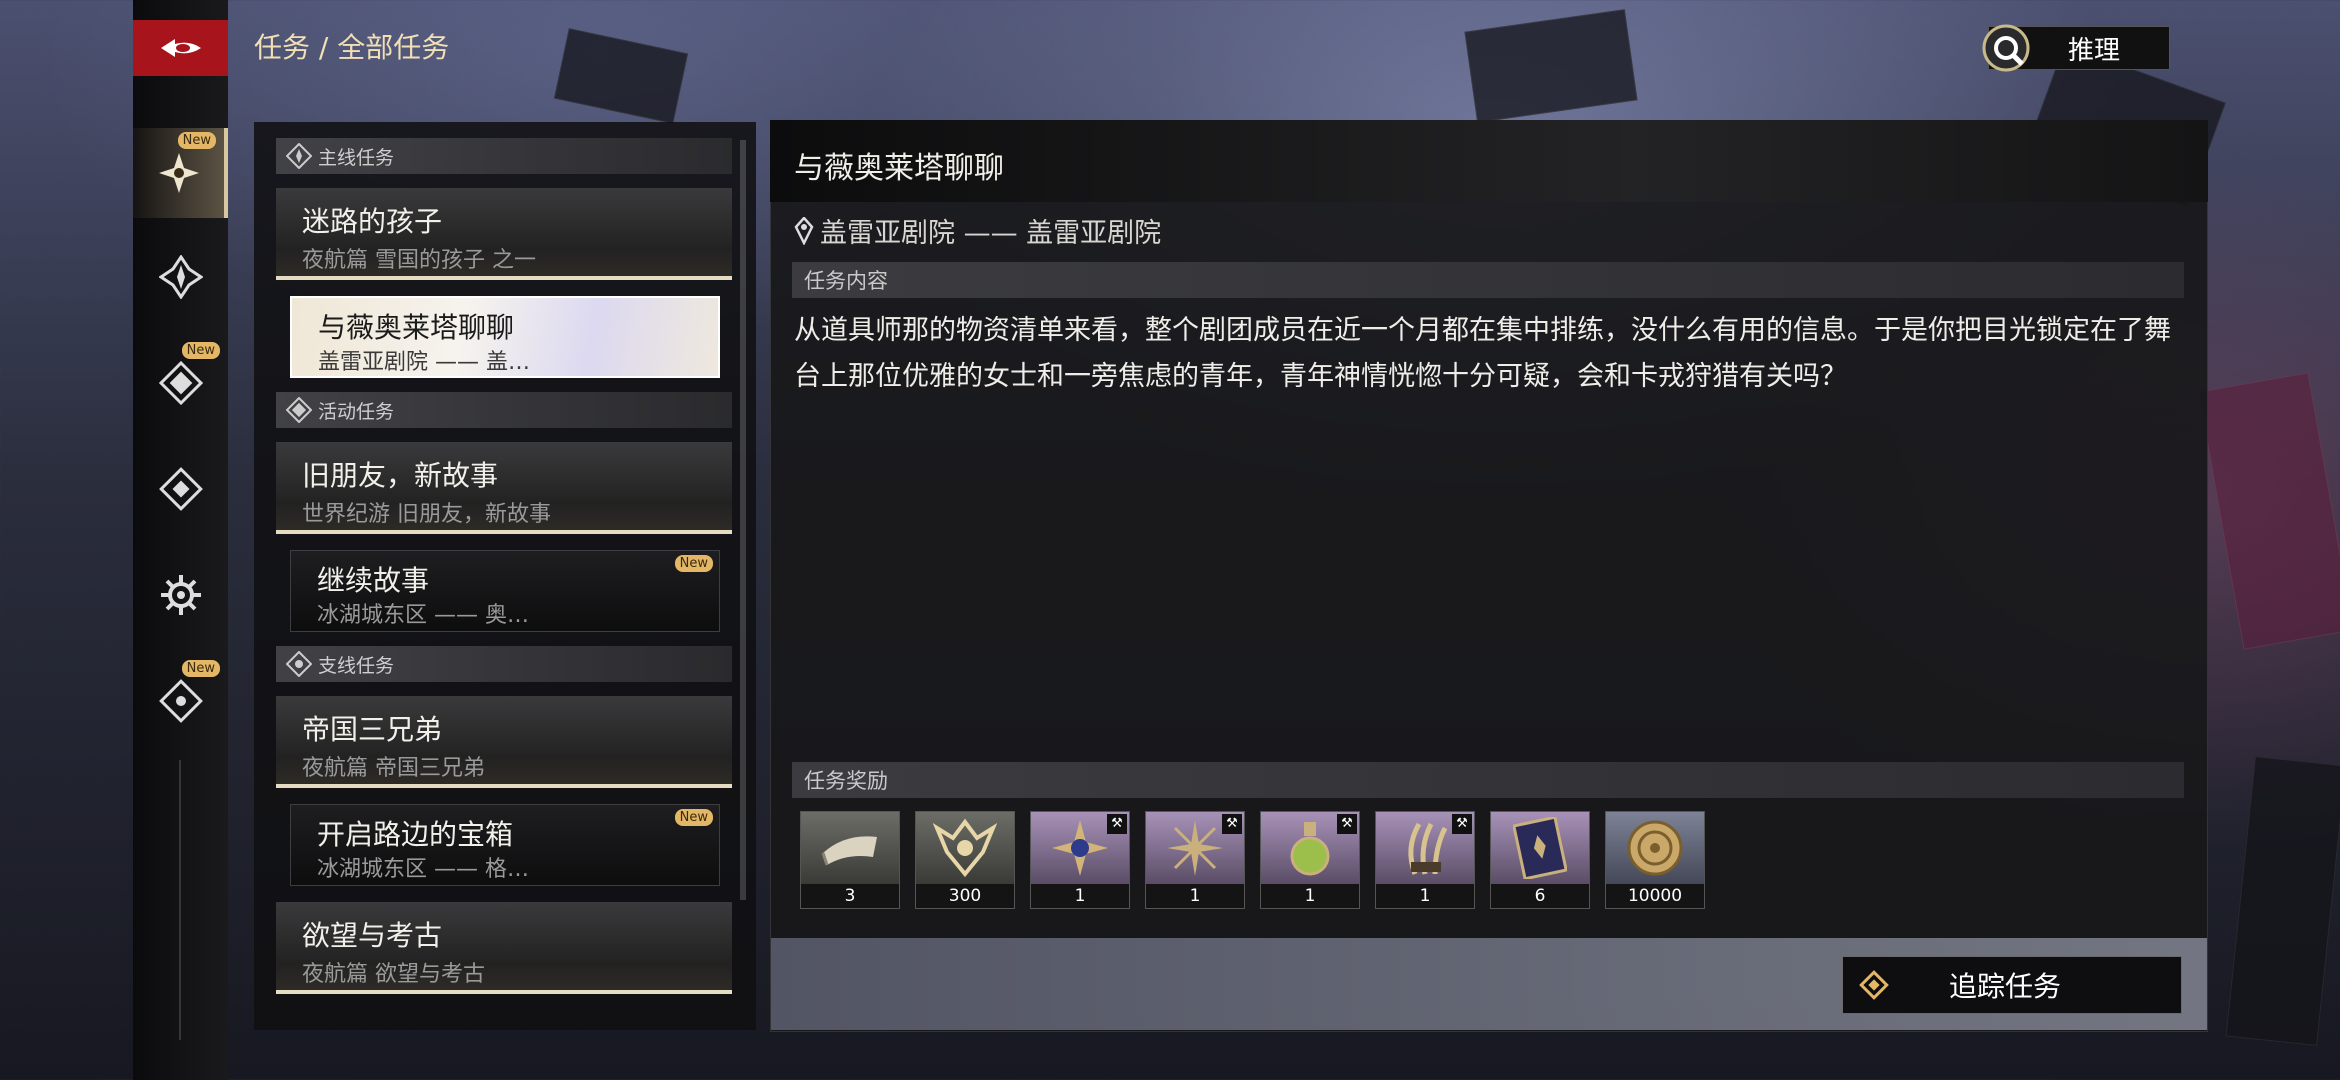 The height and width of the screenshot is (1080, 2340). Describe the element at coordinates (1488, 780) in the screenshot. I see `rewards-section-header: 任务奖励` at that location.